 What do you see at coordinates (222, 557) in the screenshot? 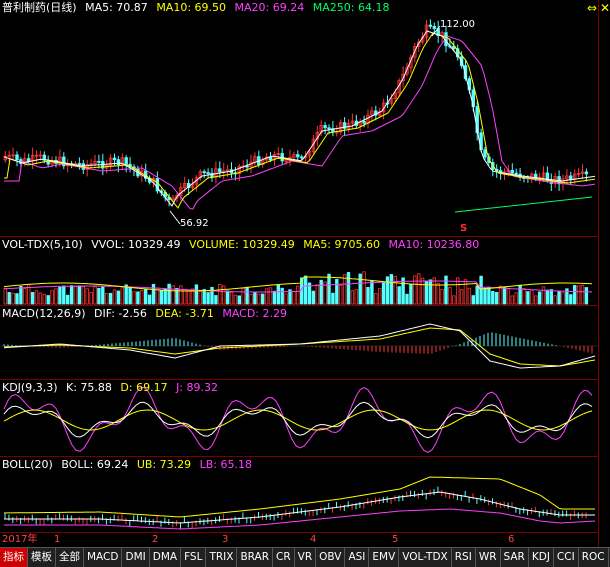
I see `tab-trix: TRIX` at bounding box center [222, 557].